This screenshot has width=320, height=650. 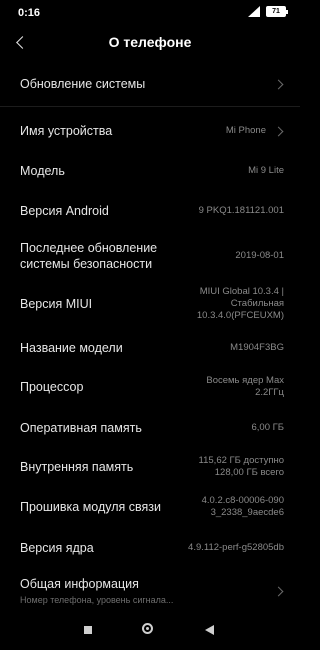 I want to click on item-value: Mi 9 Lite, so click(x=266, y=170).